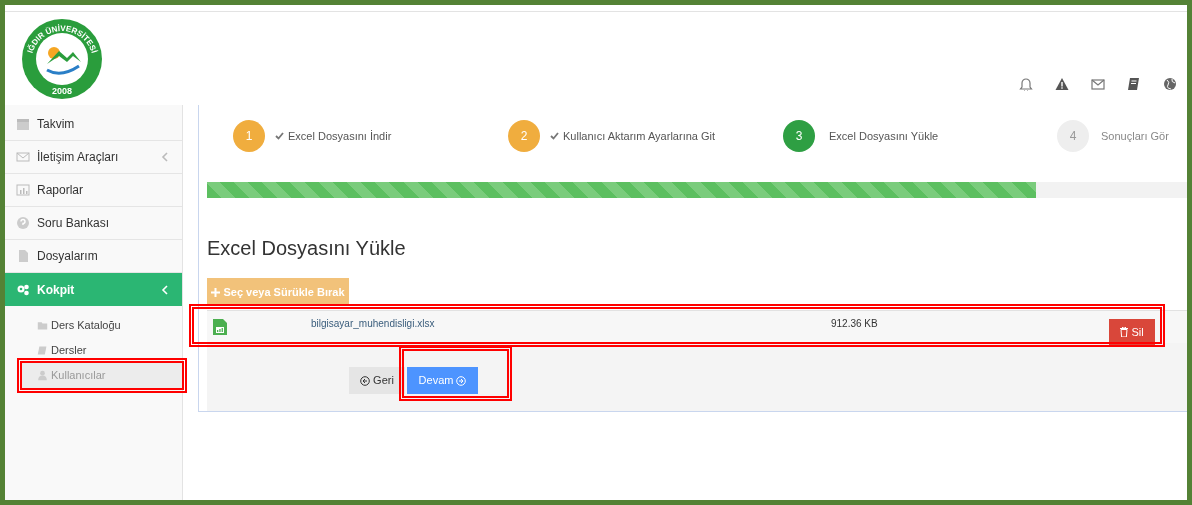  I want to click on step-label: Sonuçları Gör, so click(1135, 136).